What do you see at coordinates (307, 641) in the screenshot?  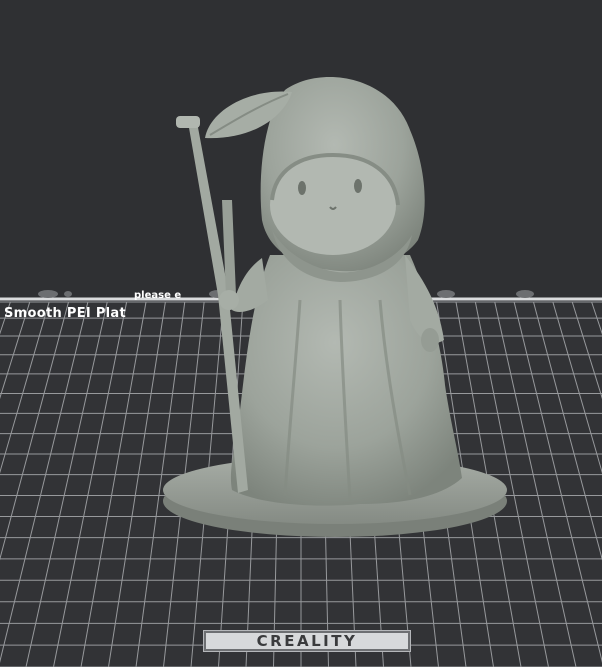 I see `creality-logo-plate: CREALITY` at bounding box center [307, 641].